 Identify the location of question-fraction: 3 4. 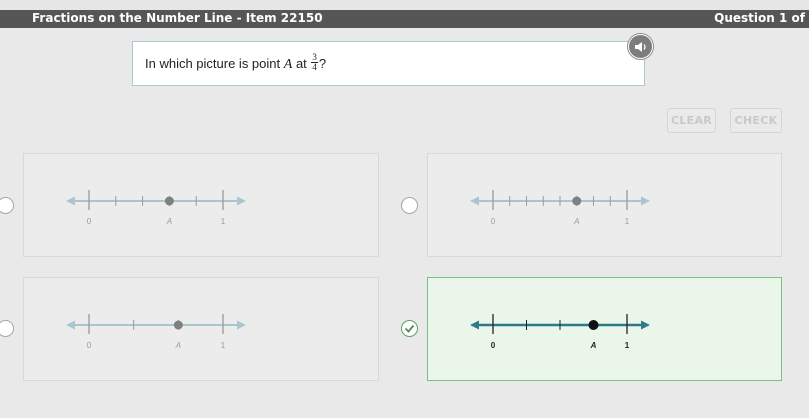
(314, 62).